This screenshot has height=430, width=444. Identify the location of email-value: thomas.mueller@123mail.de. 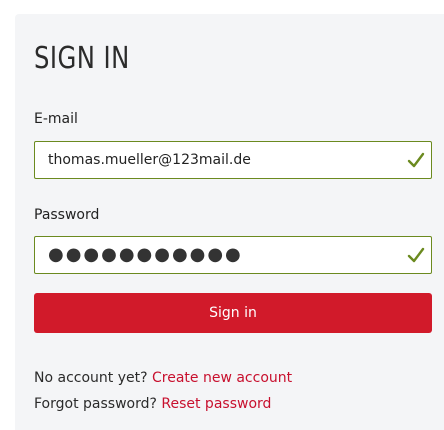
(149, 160).